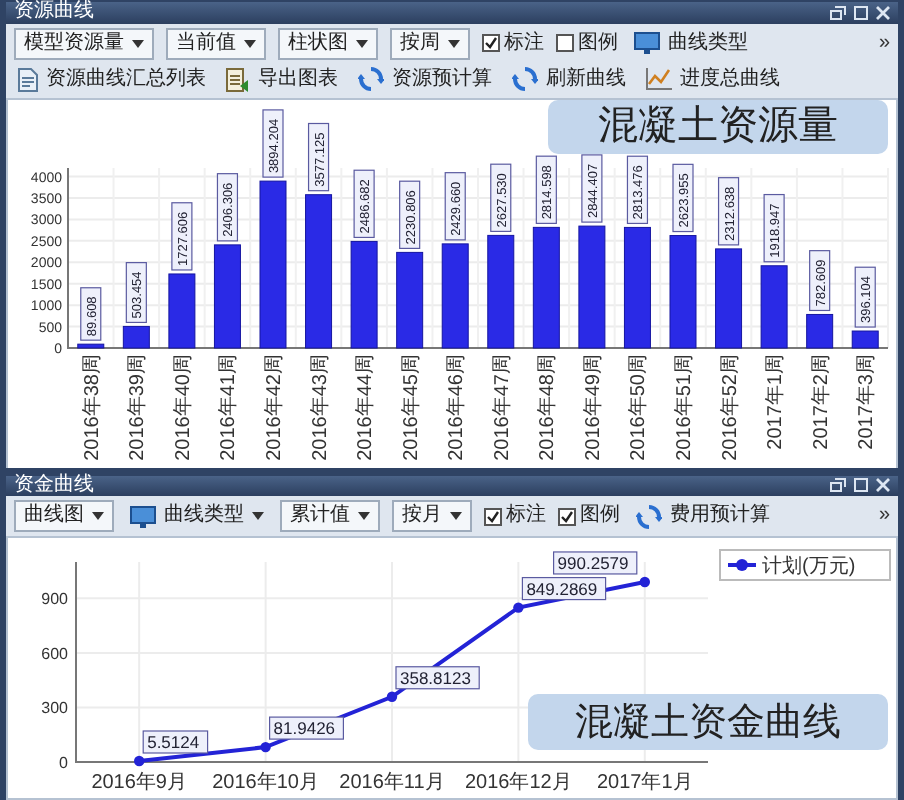 The width and height of the screenshot is (904, 800). Describe the element at coordinates (593, 406) in the screenshot. I see `x-axis-label: 2016年49周` at that location.